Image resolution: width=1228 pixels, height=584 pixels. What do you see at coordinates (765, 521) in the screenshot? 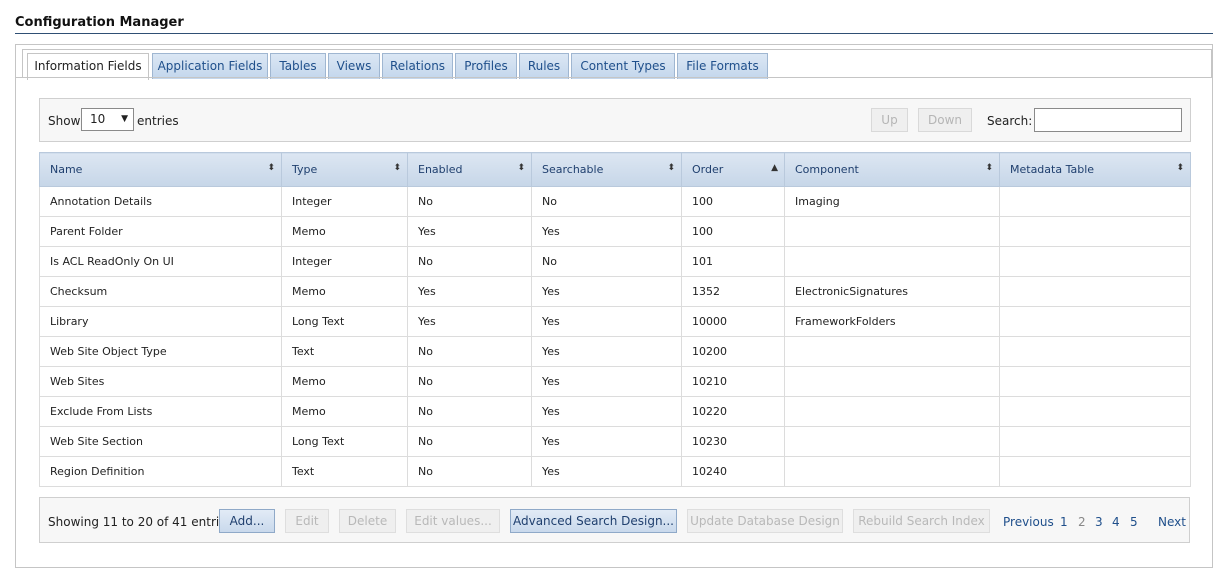
I see `update-database-design-button: Update Database Design` at bounding box center [765, 521].